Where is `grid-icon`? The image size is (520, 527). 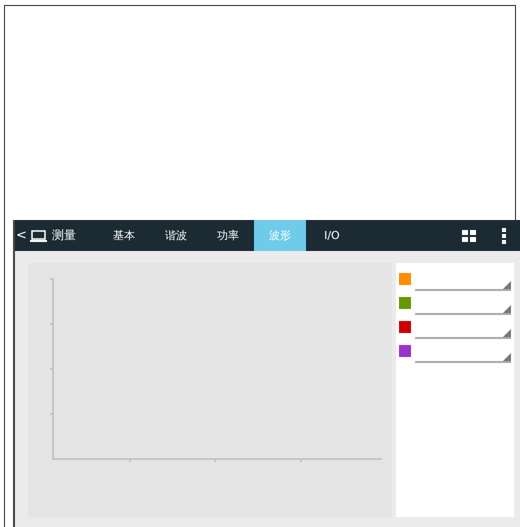 grid-icon is located at coordinates (469, 236).